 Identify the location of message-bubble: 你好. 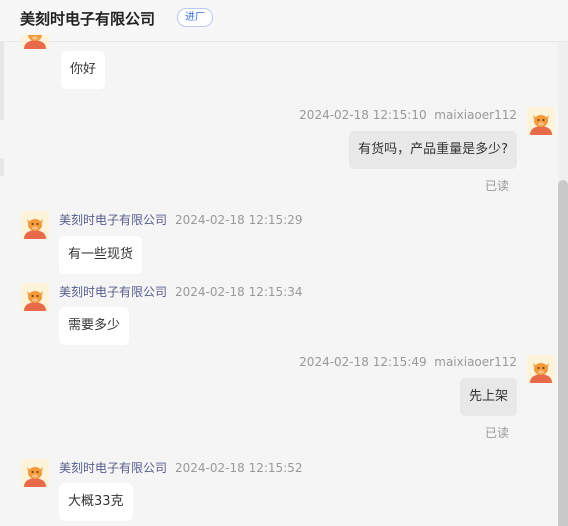
(83, 70).